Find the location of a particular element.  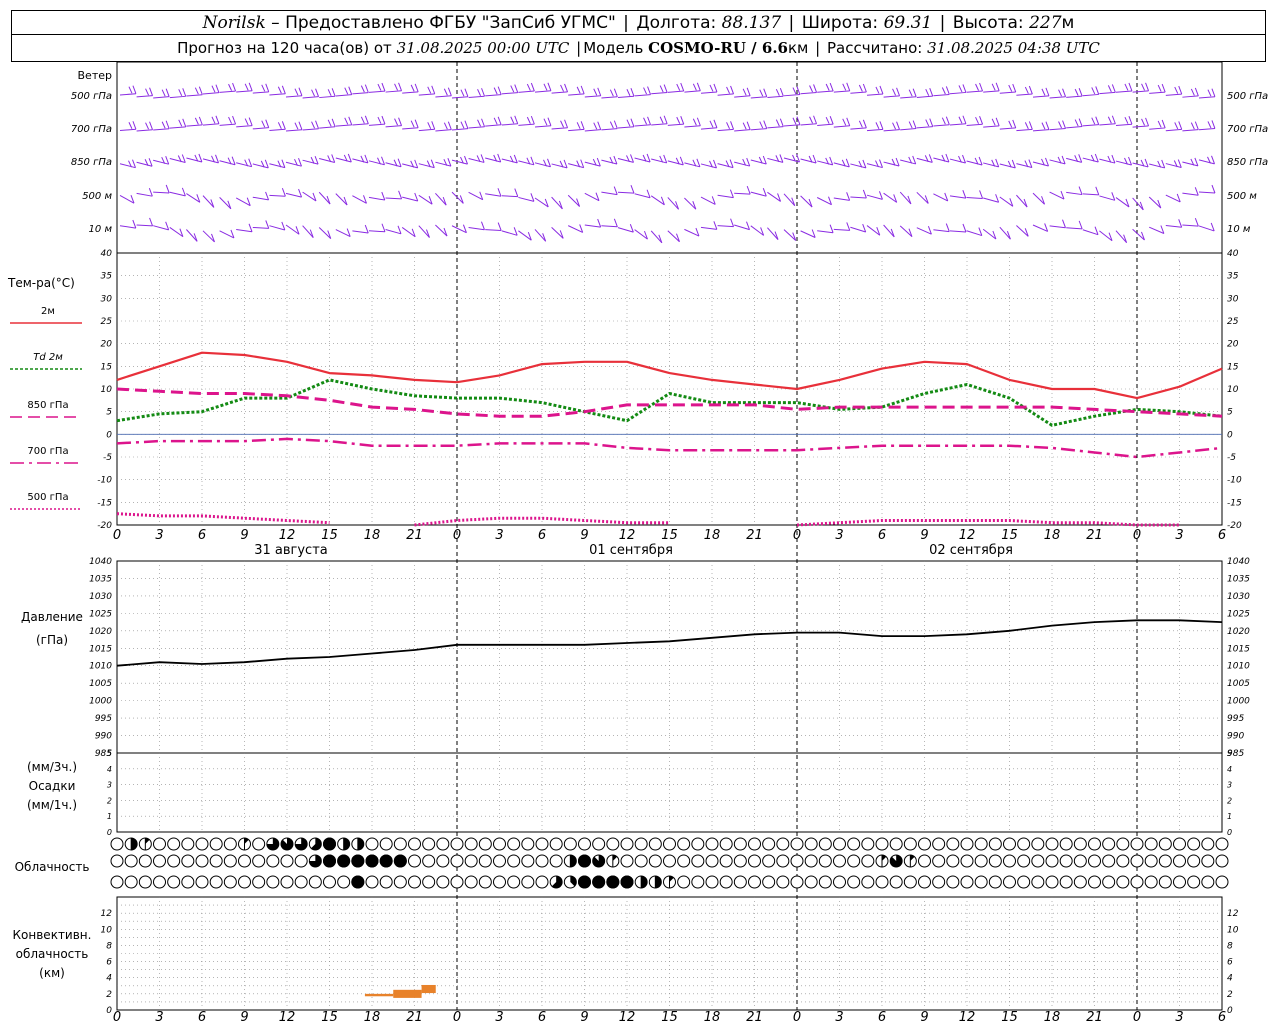

pressure-tick-label-left: 990 is located at coordinates (103, 737).